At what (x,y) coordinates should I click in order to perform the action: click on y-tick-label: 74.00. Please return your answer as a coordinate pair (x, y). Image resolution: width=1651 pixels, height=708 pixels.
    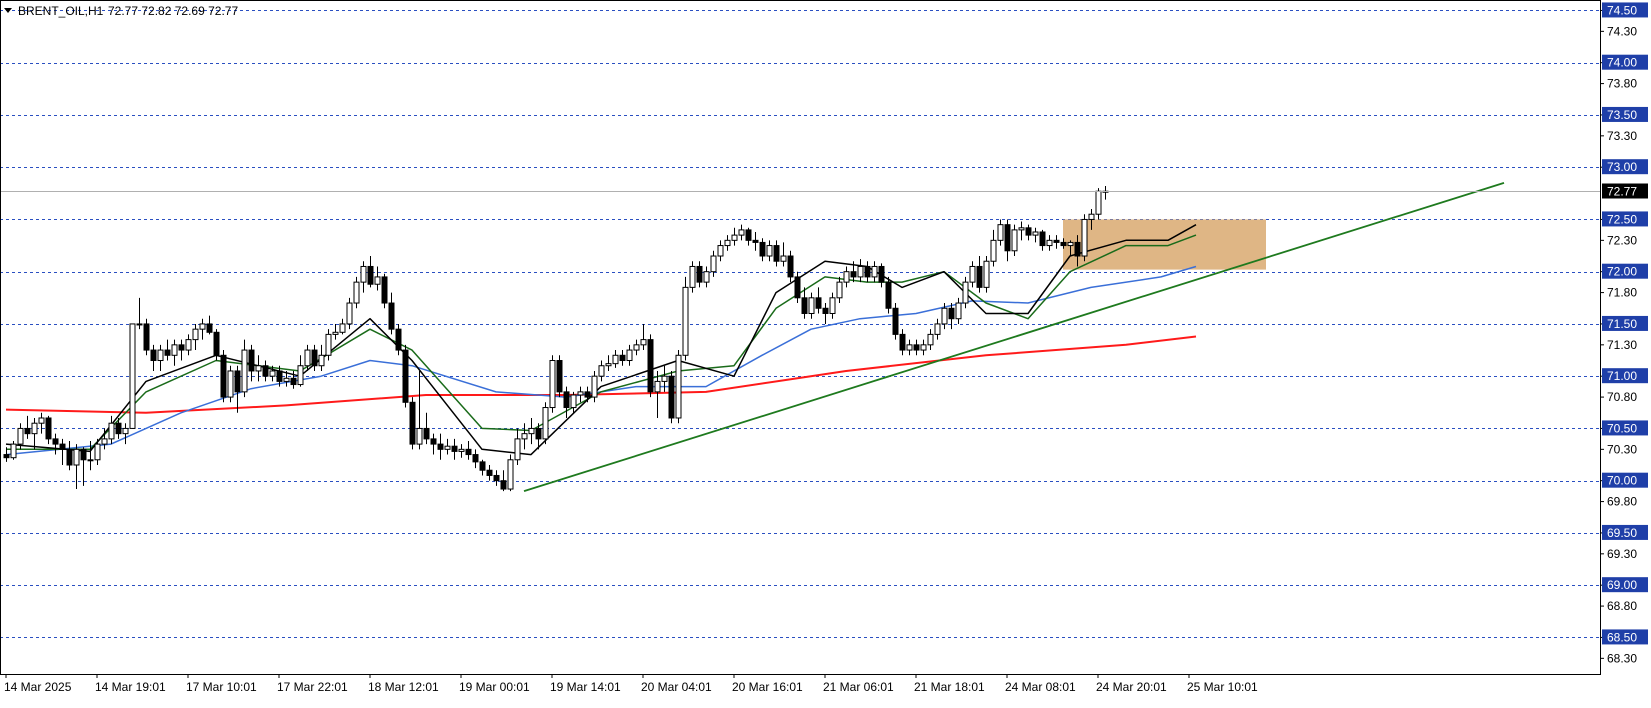
    Looking at the image, I should click on (1622, 63).